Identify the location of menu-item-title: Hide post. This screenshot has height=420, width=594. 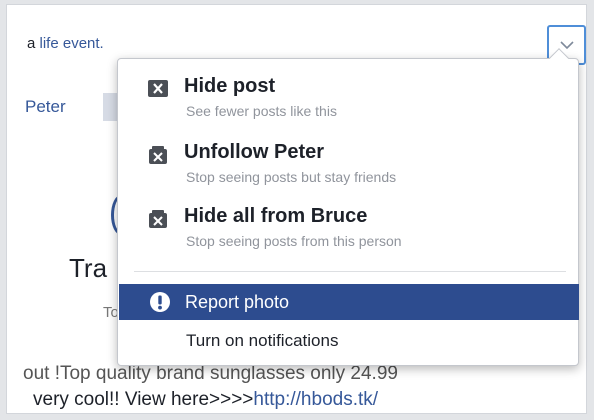
(230, 86).